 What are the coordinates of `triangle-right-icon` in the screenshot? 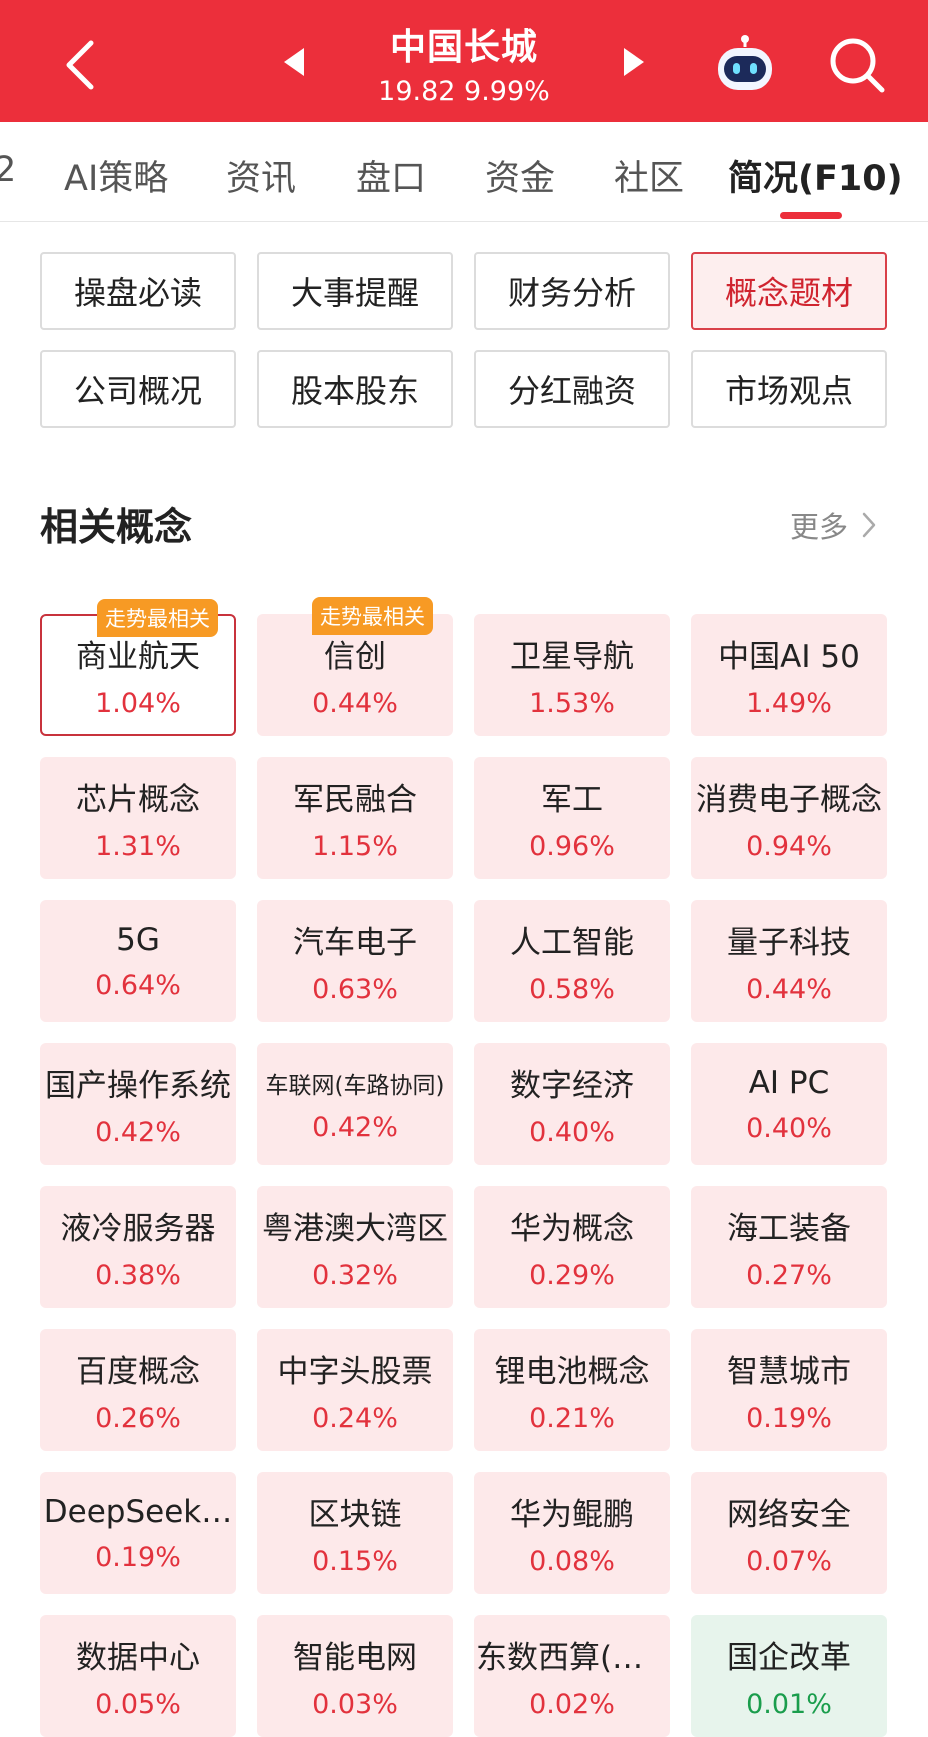 It's located at (634, 62).